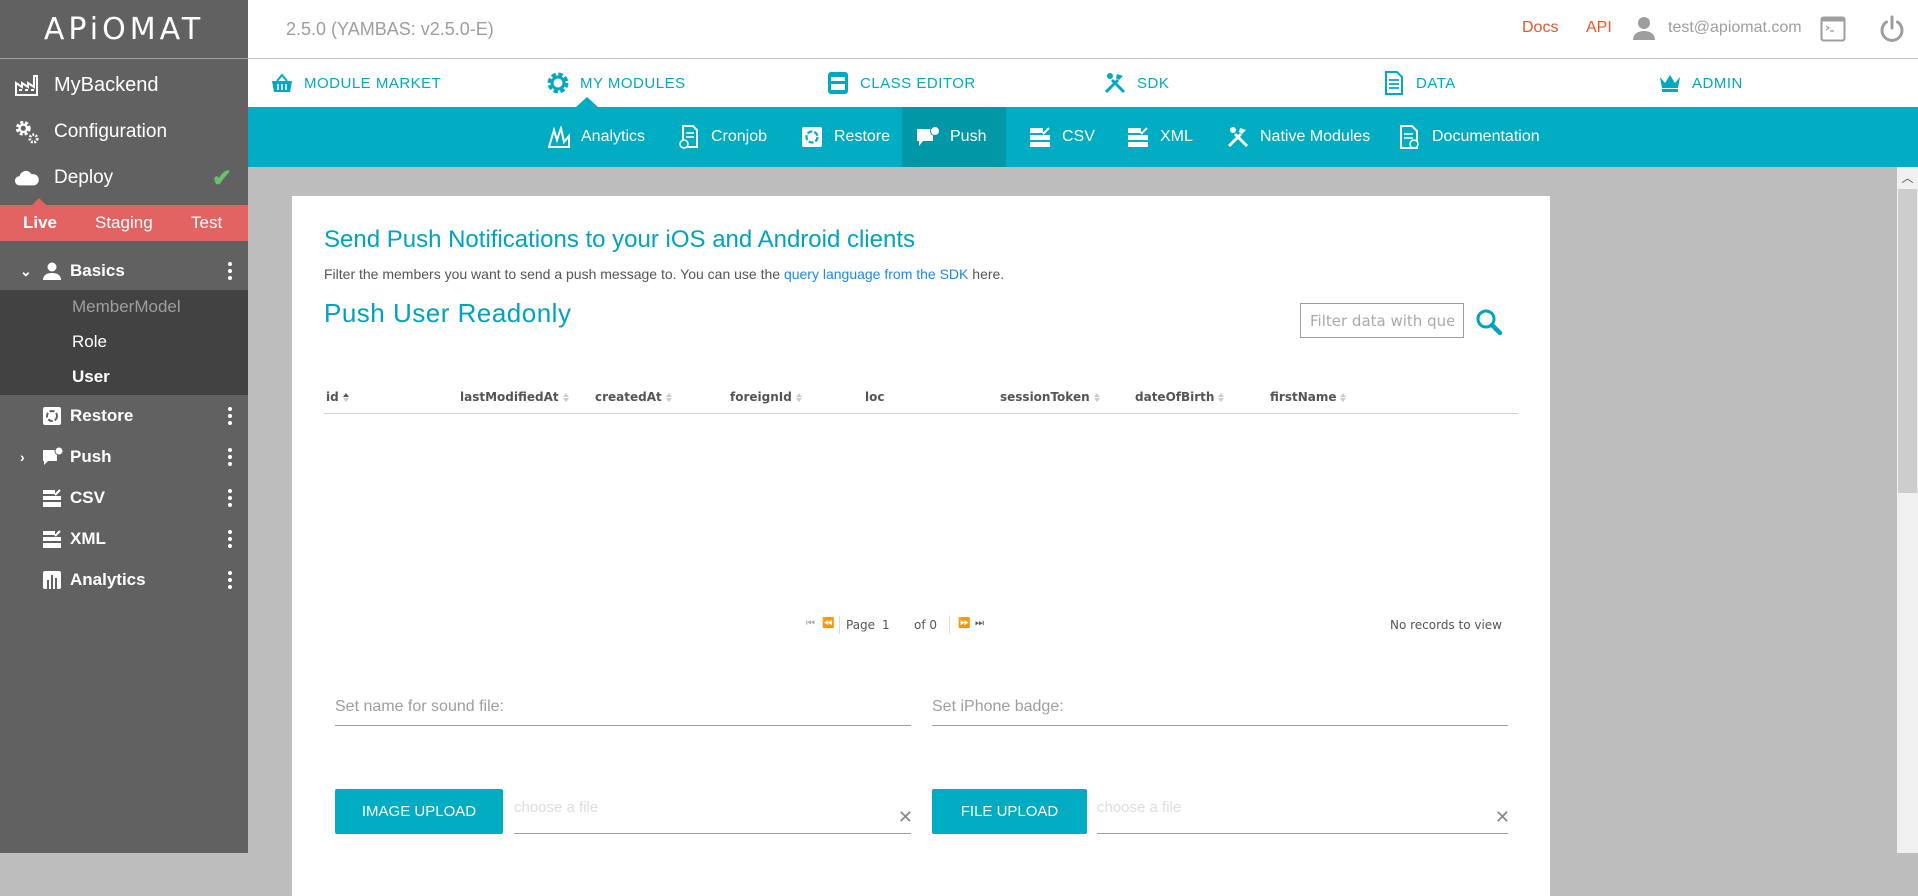 This screenshot has width=1918, height=896. What do you see at coordinates (1139, 807) in the screenshot?
I see `file-placeholder: choose a file` at bounding box center [1139, 807].